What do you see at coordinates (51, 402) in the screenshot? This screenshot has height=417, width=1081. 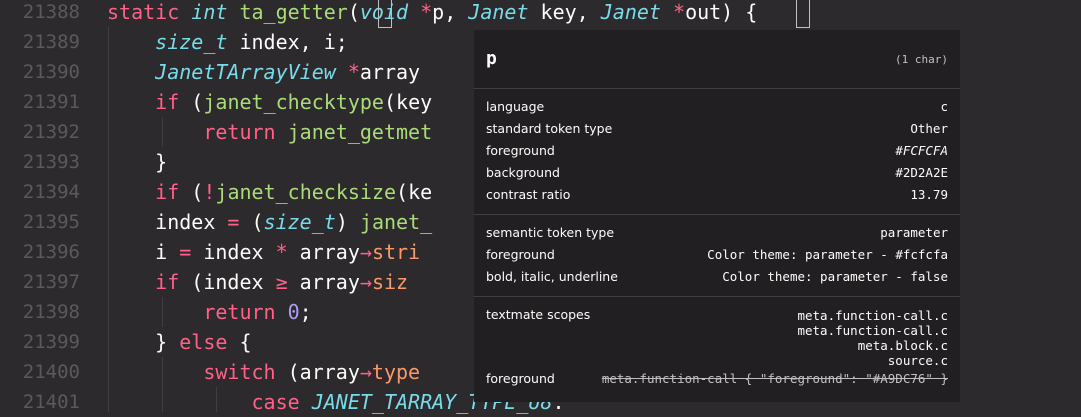 I see `line-number: 21401` at bounding box center [51, 402].